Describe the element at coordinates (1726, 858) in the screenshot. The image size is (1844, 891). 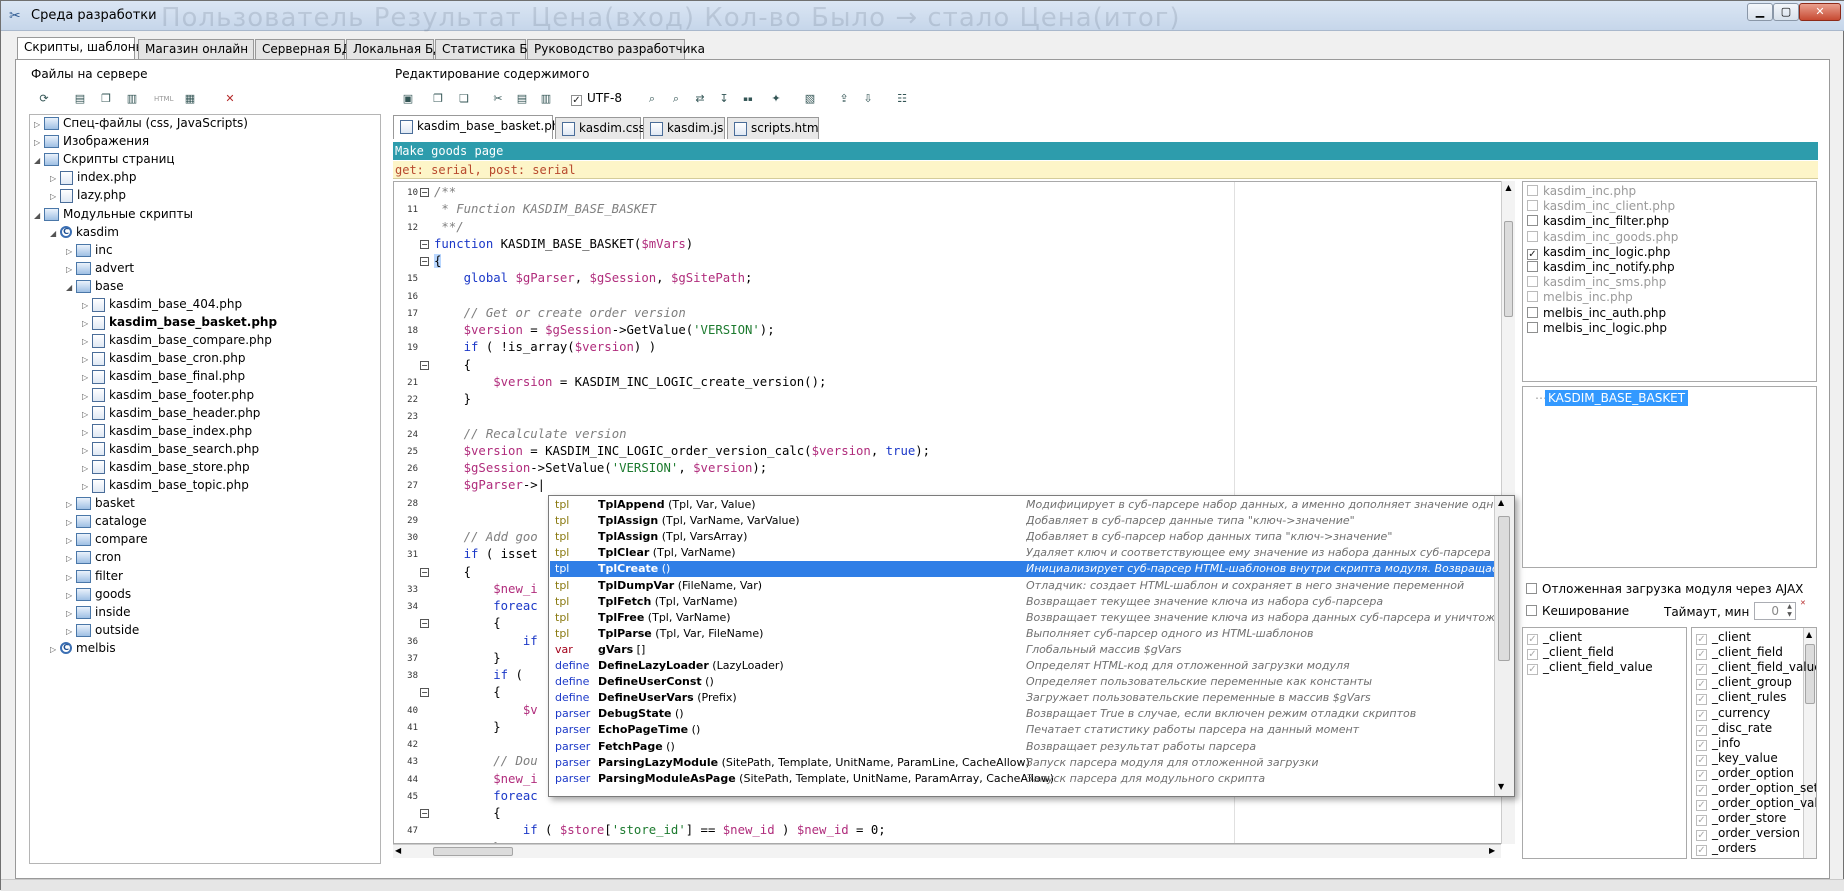
I see `table-item: ✓_param` at that location.